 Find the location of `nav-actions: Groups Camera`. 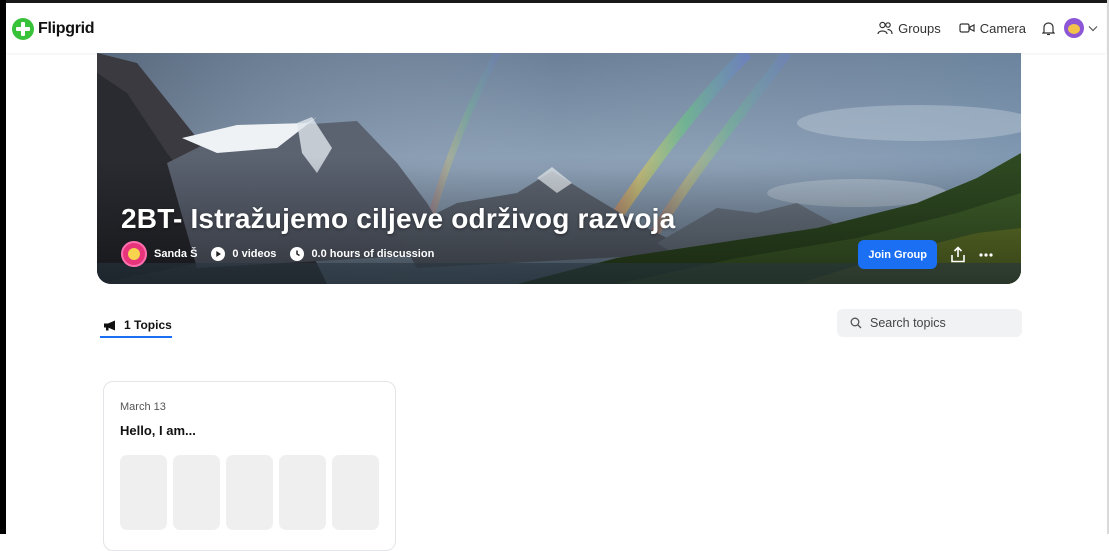

nav-actions: Groups Camera is located at coordinates (978, 28).